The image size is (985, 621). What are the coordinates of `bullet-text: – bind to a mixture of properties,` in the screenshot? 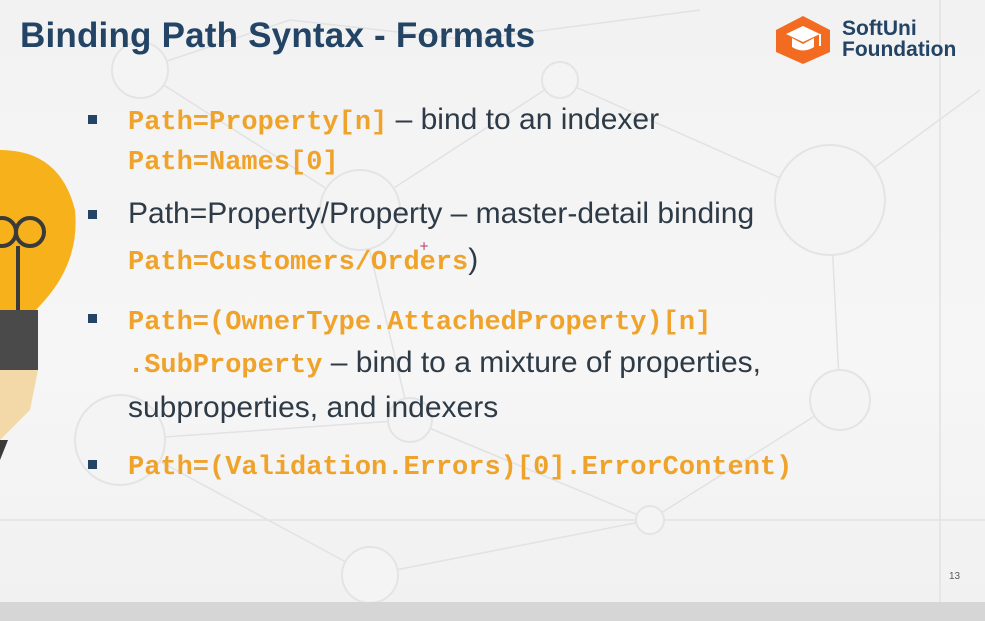 It's located at (541, 362).